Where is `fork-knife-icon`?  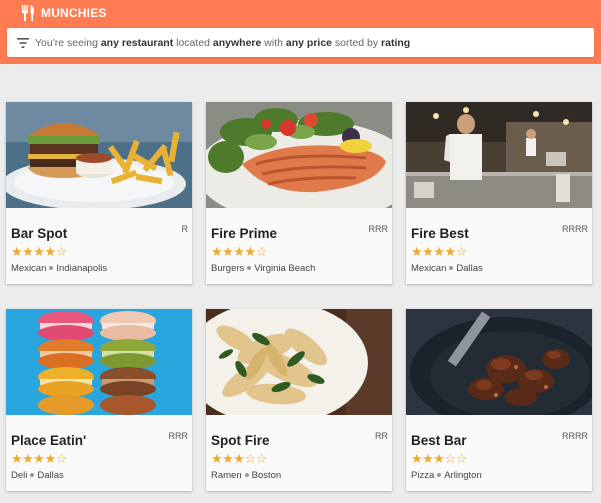 fork-knife-icon is located at coordinates (28, 13).